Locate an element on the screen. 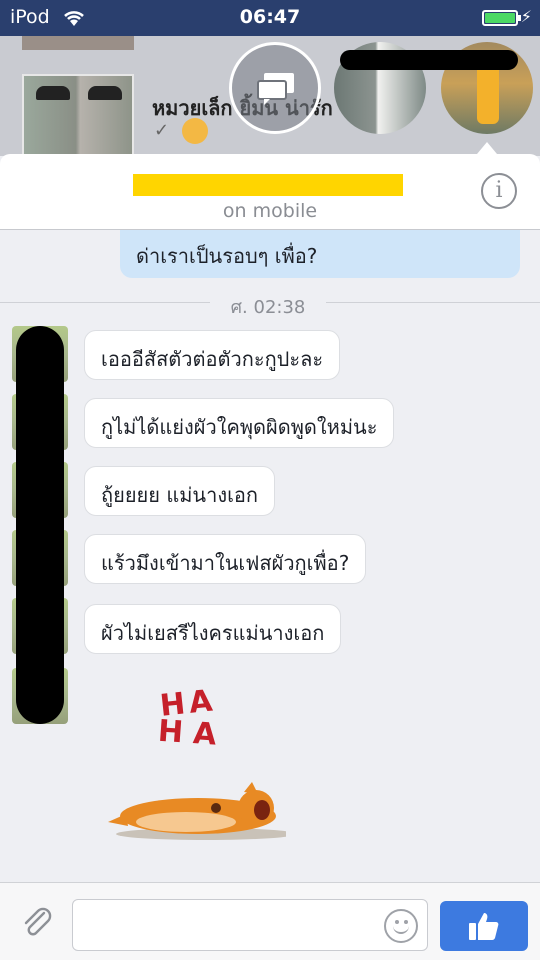 The image size is (540, 960). incoming-message: ผัวไม่เยสรีไงครแม่นางเอก is located at coordinates (213, 629).